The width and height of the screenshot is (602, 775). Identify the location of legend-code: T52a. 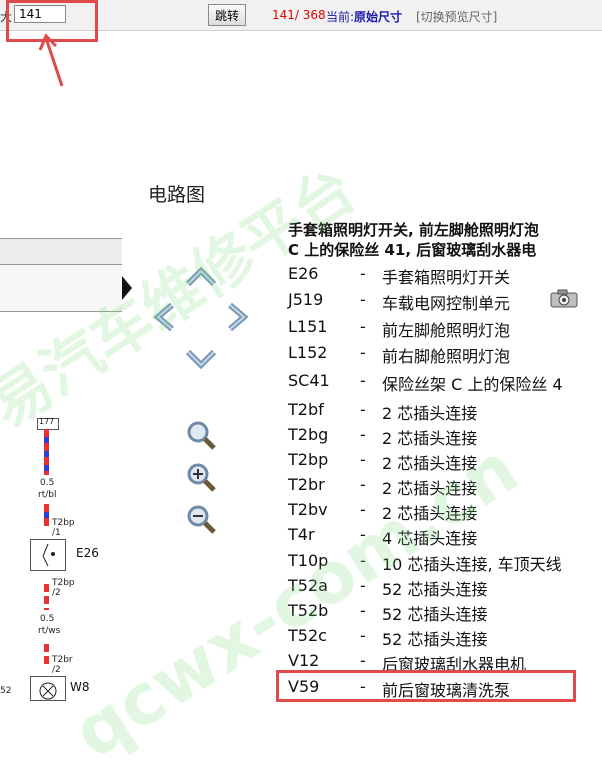
(308, 585).